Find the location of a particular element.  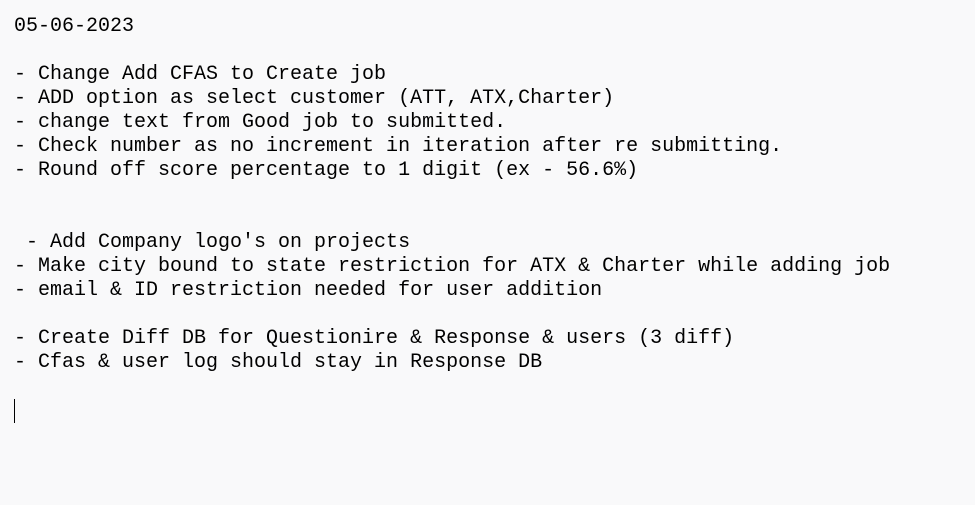

text-cursor is located at coordinates (14, 411).